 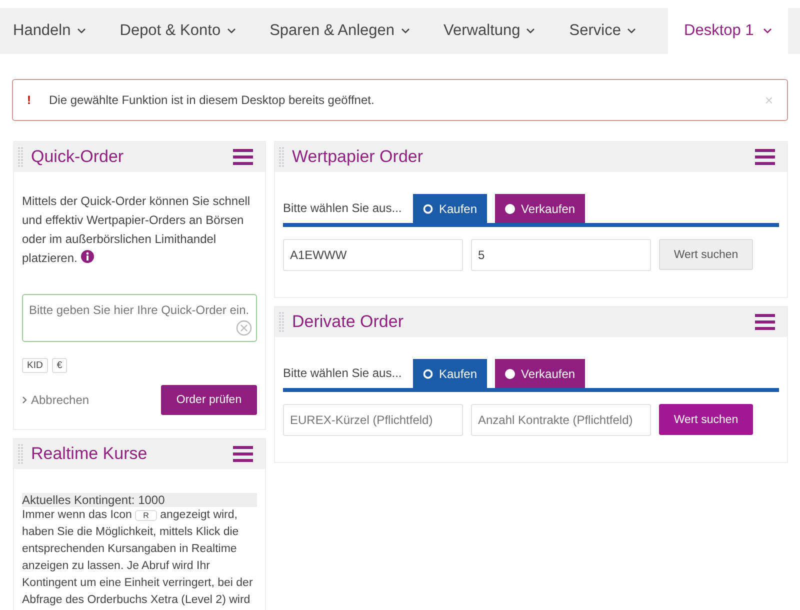 What do you see at coordinates (138, 558) in the screenshot?
I see `info-text: Immer wenn das Icon R angezeigt wird, haben Sie die Möglichkeit, mittels Klick die entsprechenden Kursangaben in Realtime anzeigen zu lassen. Je Abruf wird Ihr Kontingent um eine Einheit verringert, bei der Abfrage des Orderbuchs Xetra (Level 2) wird` at bounding box center [138, 558].